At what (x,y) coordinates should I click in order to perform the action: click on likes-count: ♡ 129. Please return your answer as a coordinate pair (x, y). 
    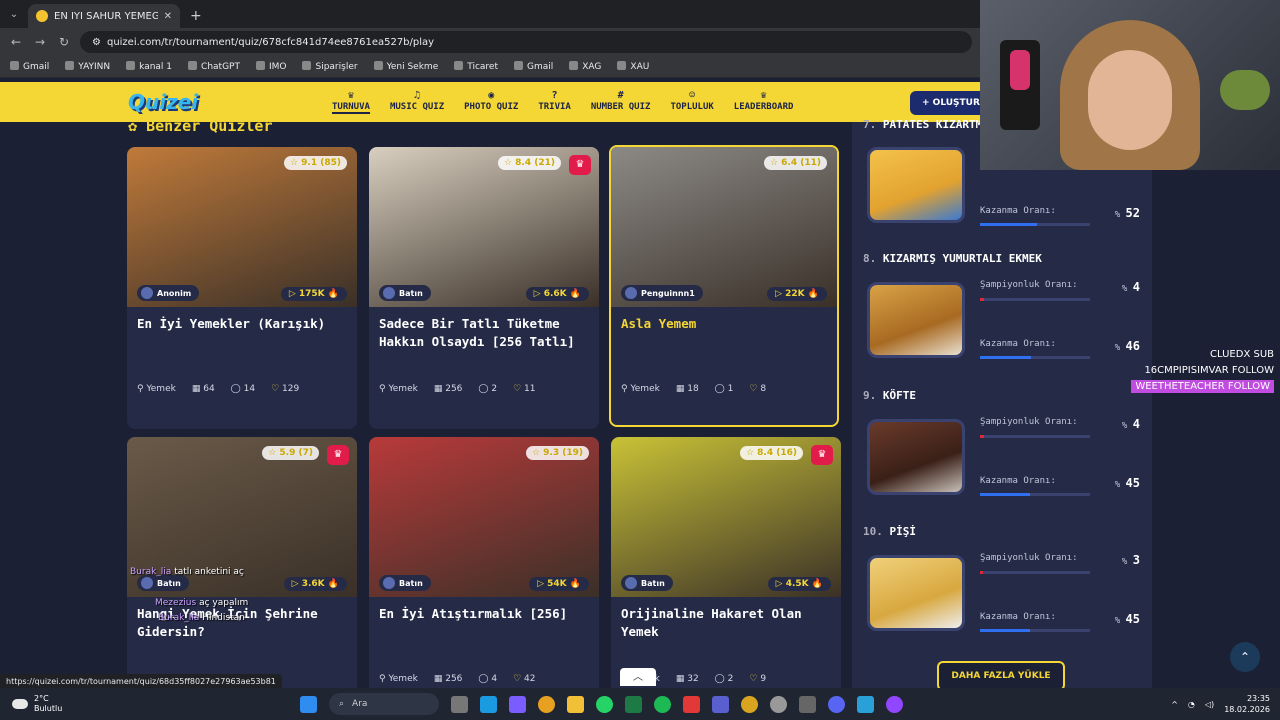
    Looking at the image, I should click on (285, 389).